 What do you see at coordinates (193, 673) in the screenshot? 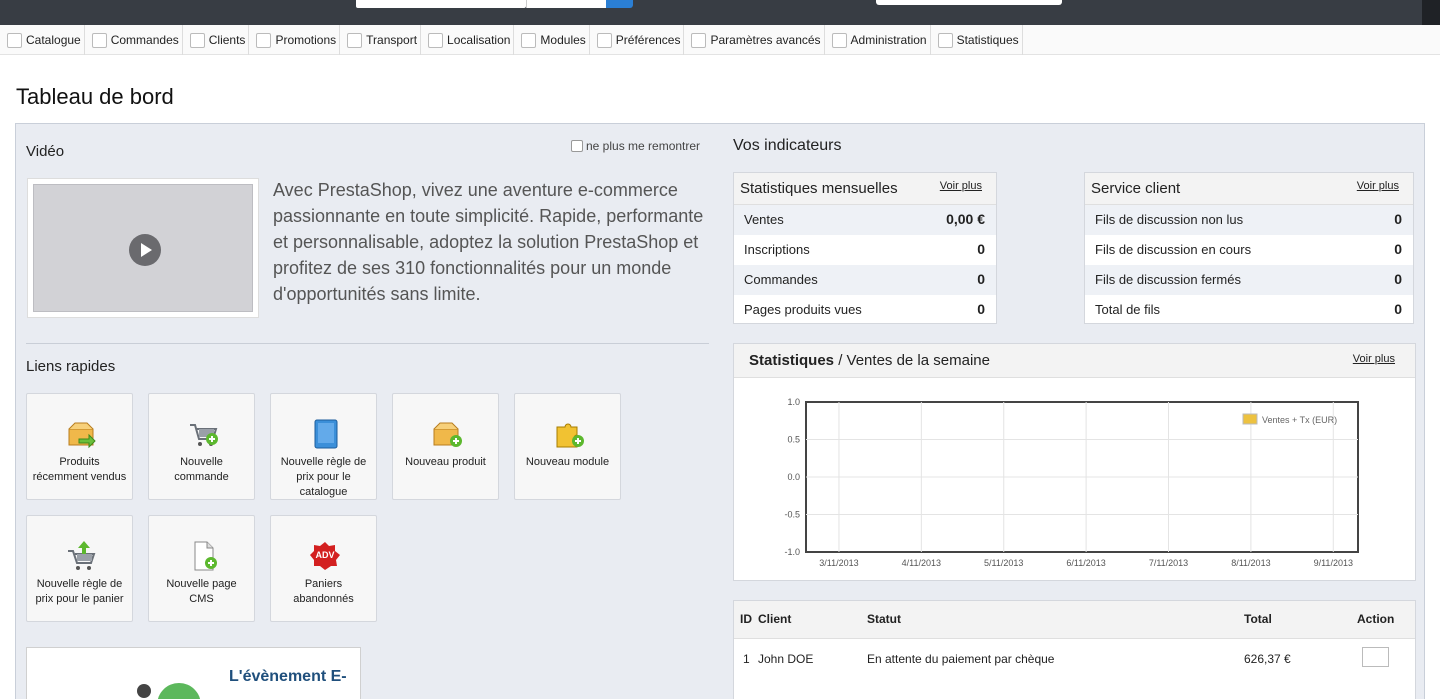
I see `promo-banner: L'évènement E-` at bounding box center [193, 673].